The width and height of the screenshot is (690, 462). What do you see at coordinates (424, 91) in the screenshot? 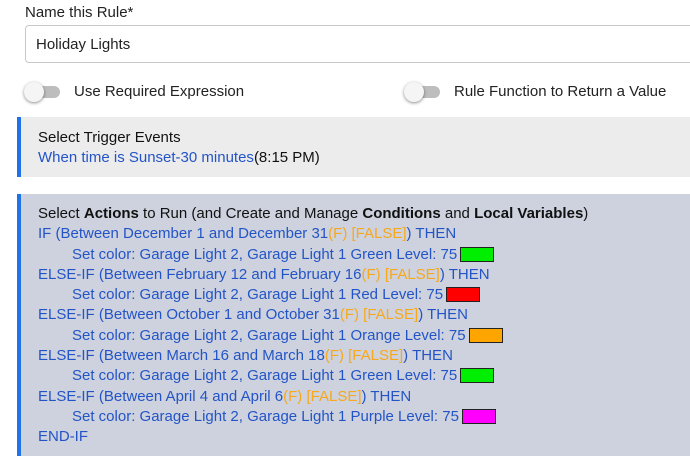
I see `rule-function-switch` at bounding box center [424, 91].